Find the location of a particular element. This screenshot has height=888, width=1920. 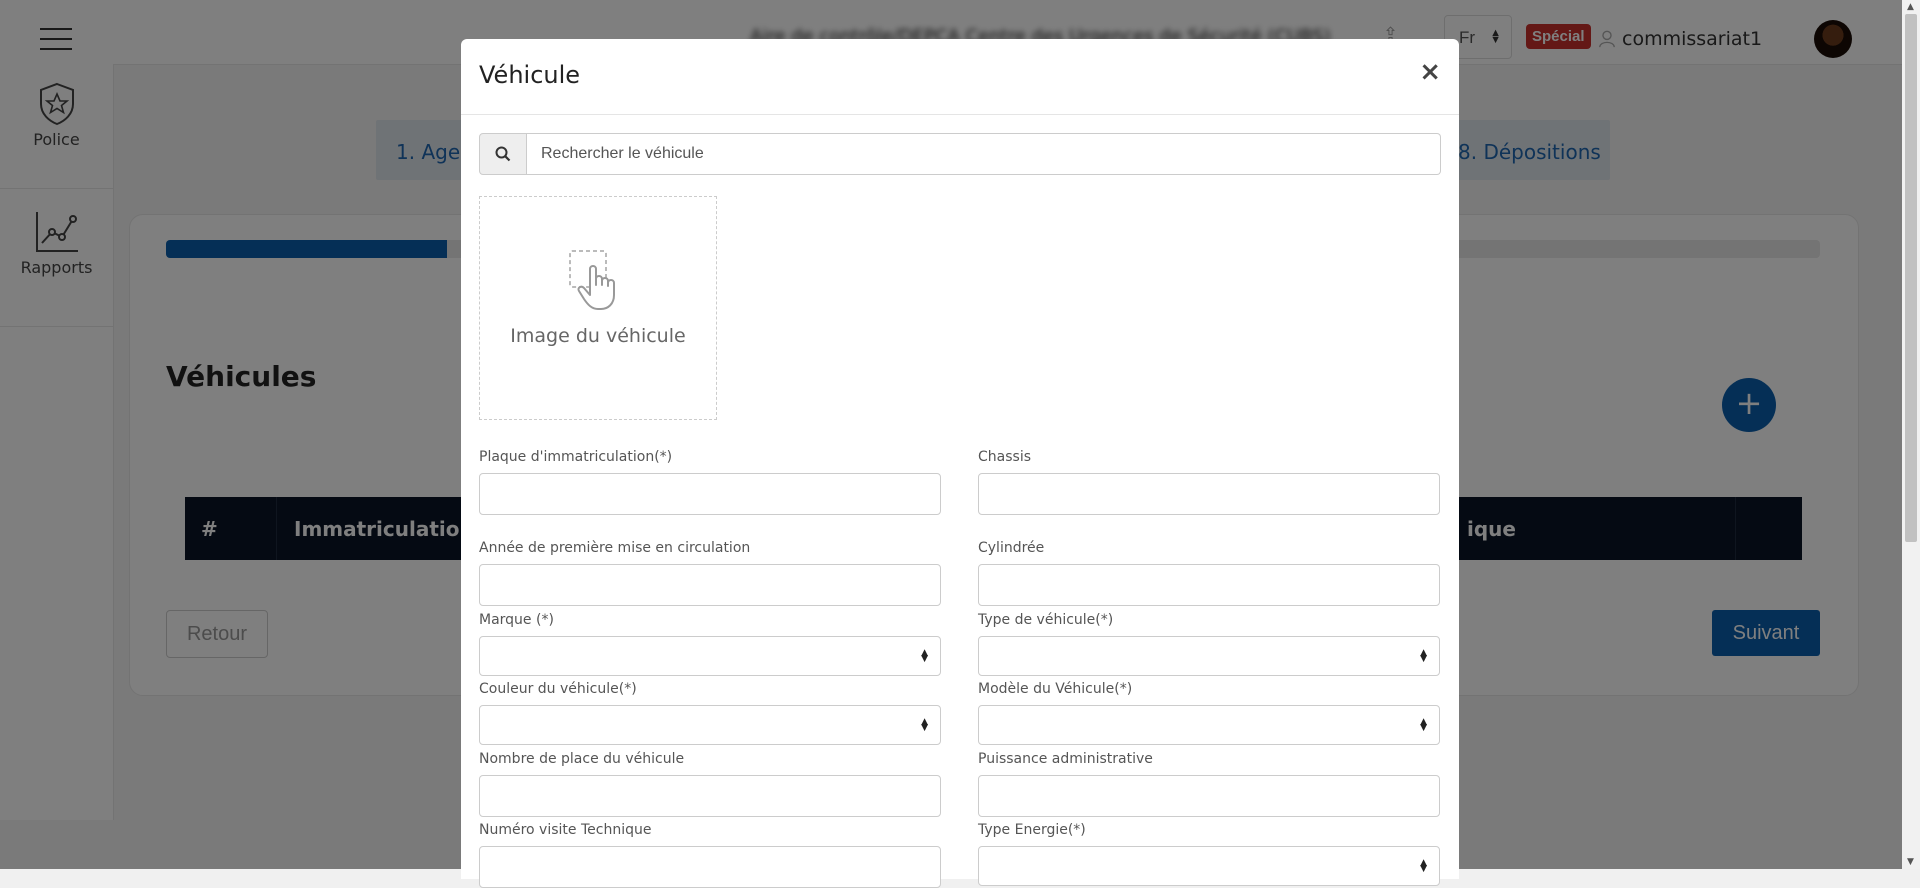

power-input is located at coordinates (1209, 796).